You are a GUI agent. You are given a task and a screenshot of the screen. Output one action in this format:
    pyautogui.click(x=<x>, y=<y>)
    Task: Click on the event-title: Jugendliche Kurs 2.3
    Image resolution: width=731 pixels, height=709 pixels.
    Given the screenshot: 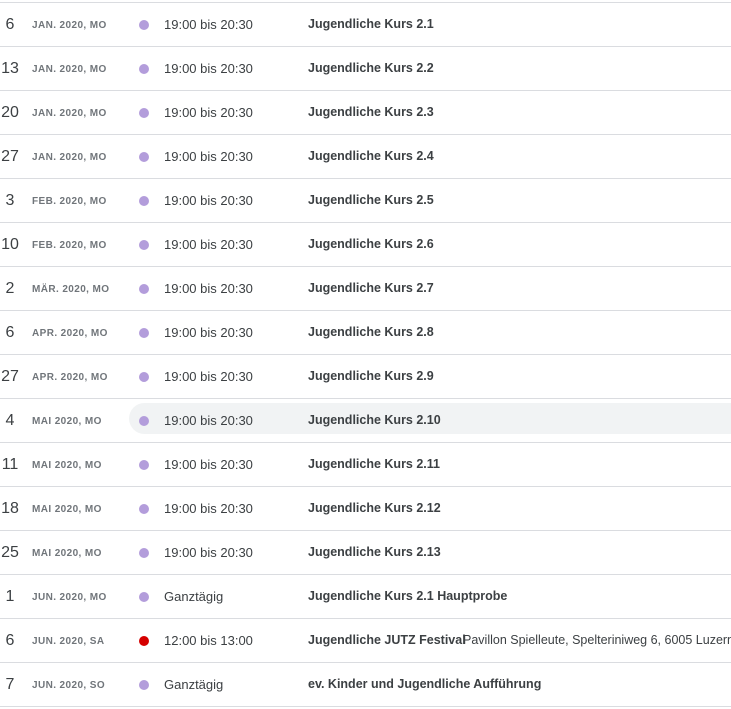 What is the action you would take?
    pyautogui.click(x=371, y=112)
    